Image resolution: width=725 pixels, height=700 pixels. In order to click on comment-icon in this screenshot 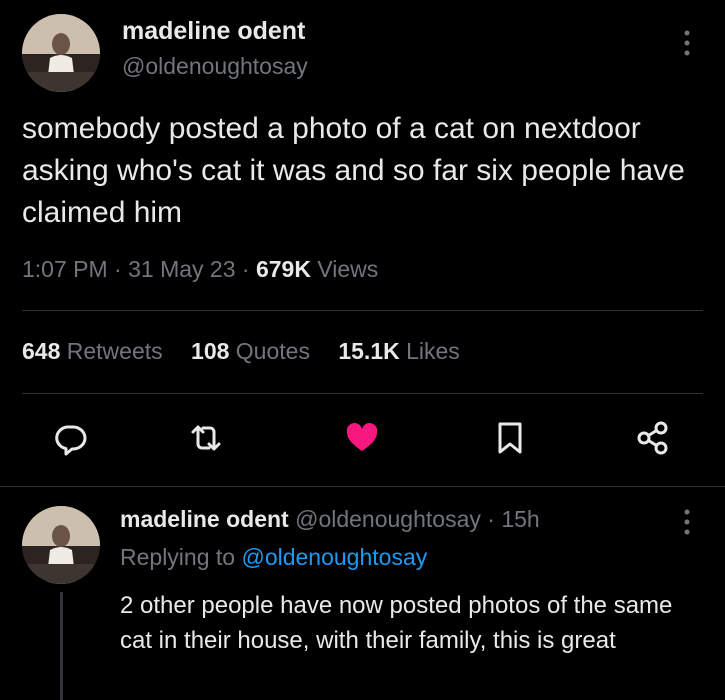, I will do `click(71, 440)`.